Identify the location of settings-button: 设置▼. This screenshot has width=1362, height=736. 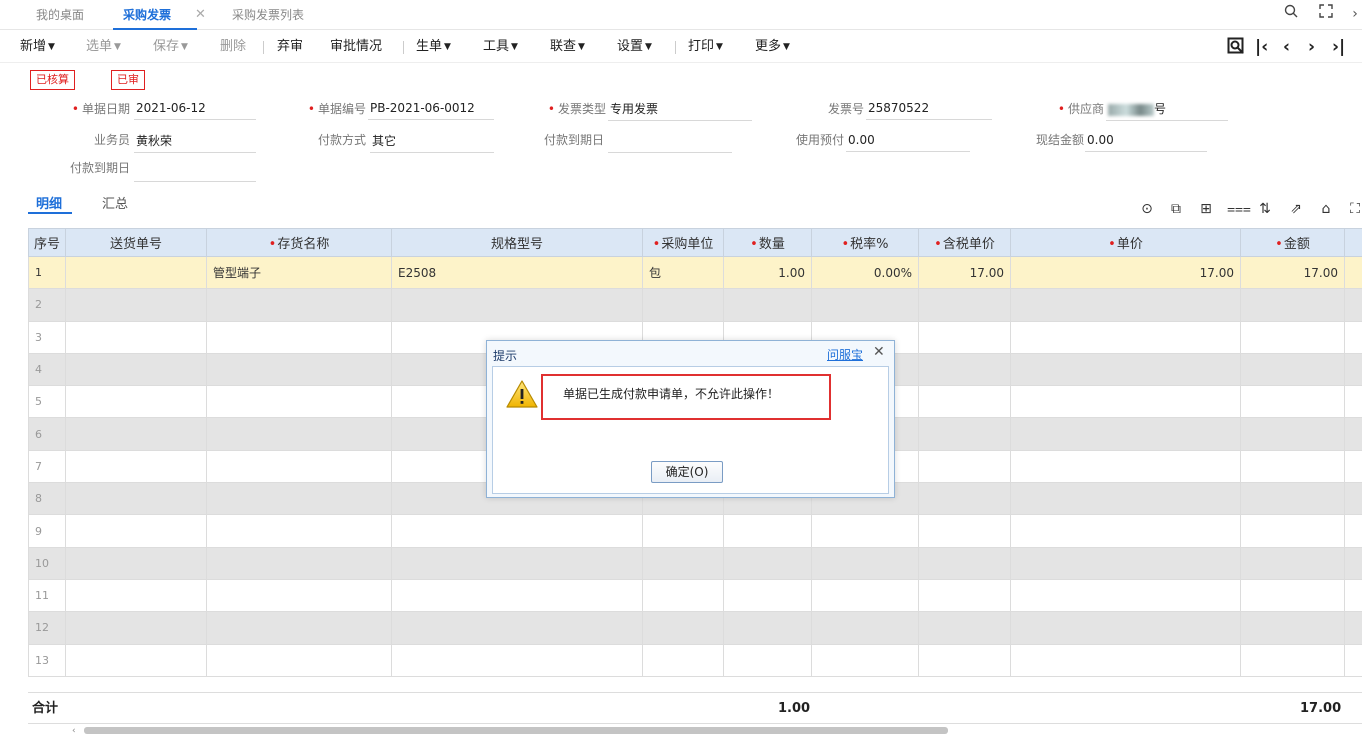
(634, 47).